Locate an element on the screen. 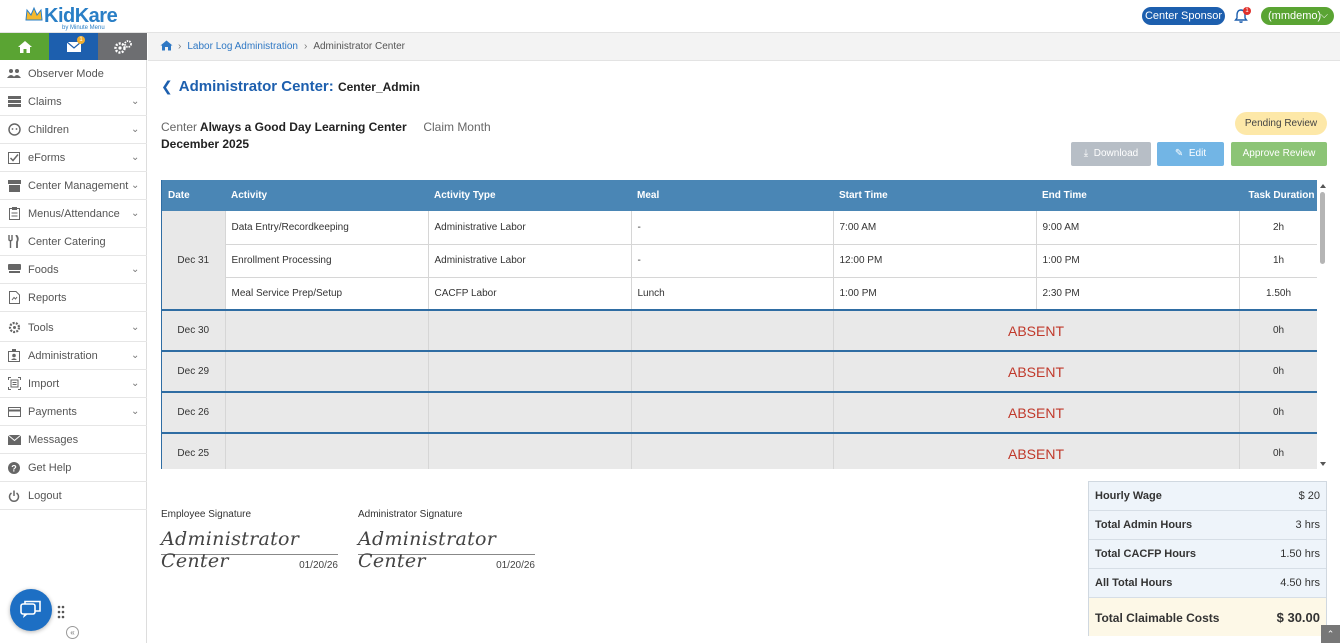 This screenshot has height=643, width=1340. sidebar-item-claims: Claims ⌄ is located at coordinates (73, 102).